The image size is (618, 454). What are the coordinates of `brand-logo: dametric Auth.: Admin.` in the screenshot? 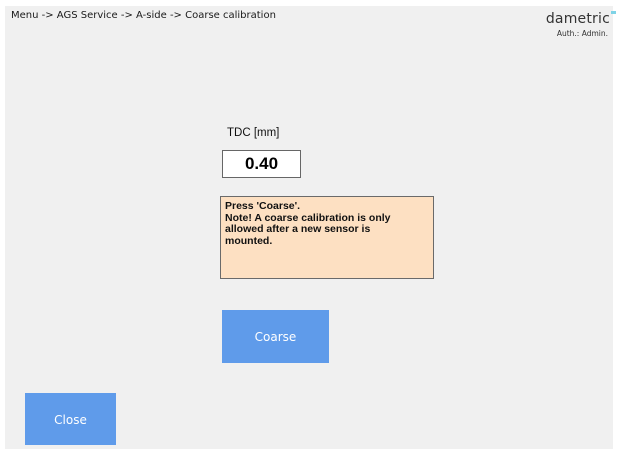 It's located at (580, 24).